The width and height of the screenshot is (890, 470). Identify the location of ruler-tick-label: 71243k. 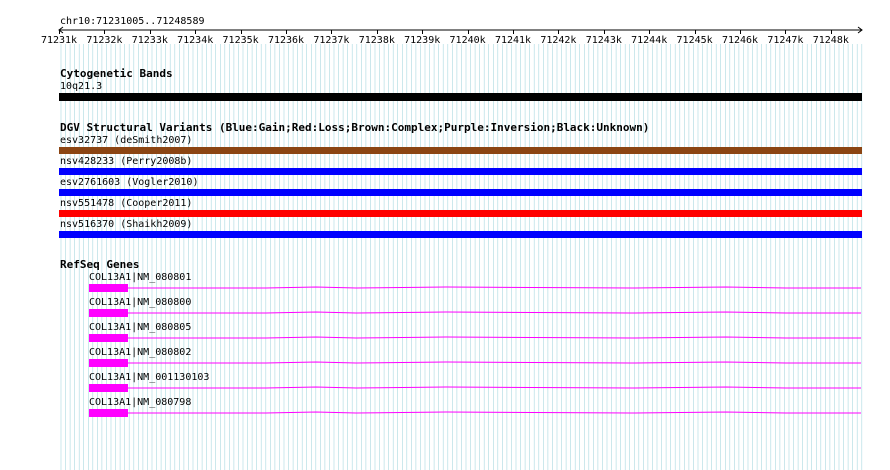
(603, 40).